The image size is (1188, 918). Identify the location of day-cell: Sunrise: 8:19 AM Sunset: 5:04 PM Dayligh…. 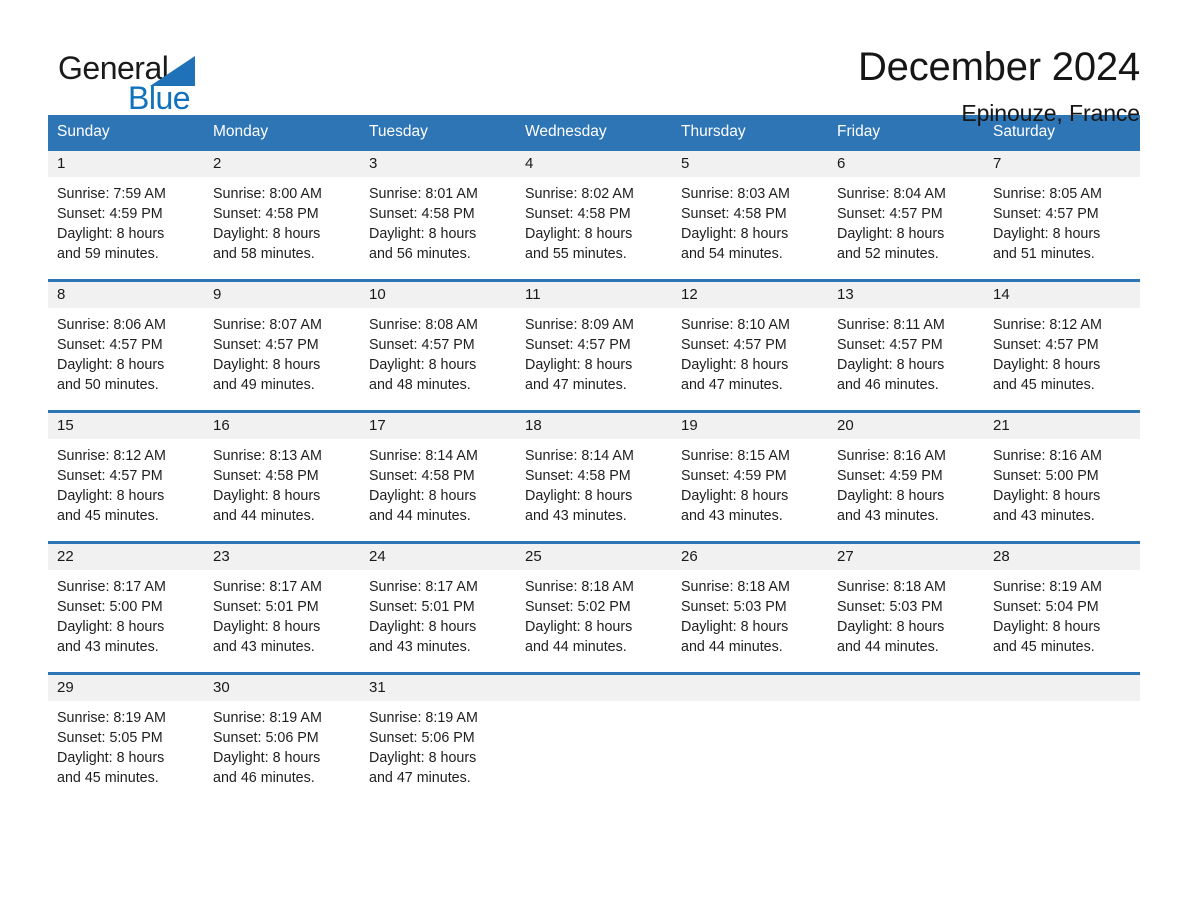
(1062, 621).